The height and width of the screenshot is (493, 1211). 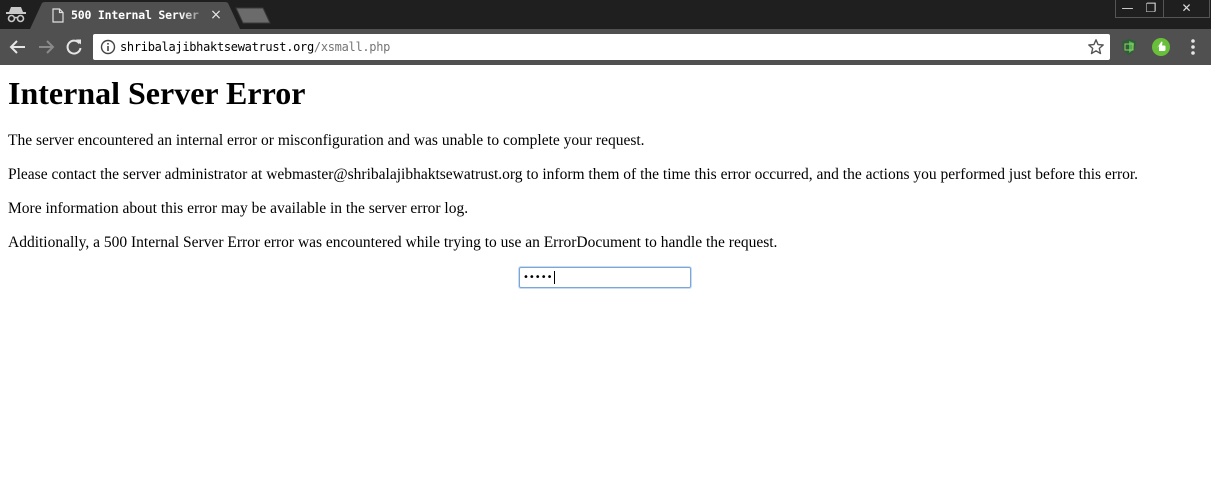 What do you see at coordinates (352, 47) in the screenshot?
I see `url-path: /xsmall.php` at bounding box center [352, 47].